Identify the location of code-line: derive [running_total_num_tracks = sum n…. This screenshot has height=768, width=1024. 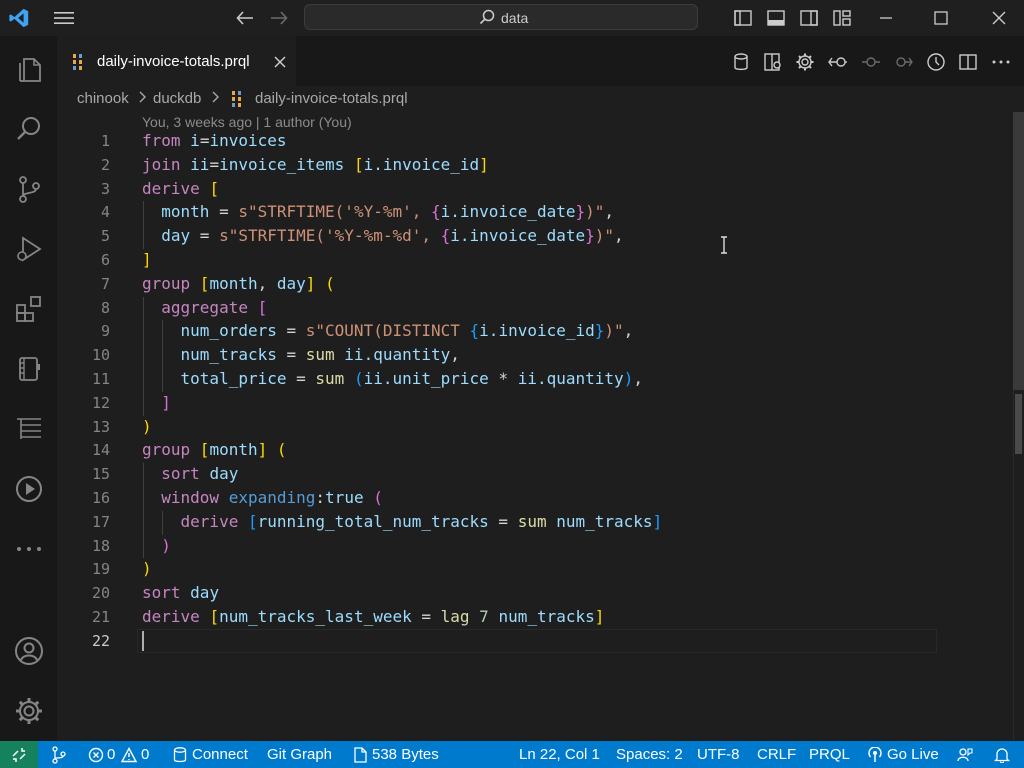
(402, 521).